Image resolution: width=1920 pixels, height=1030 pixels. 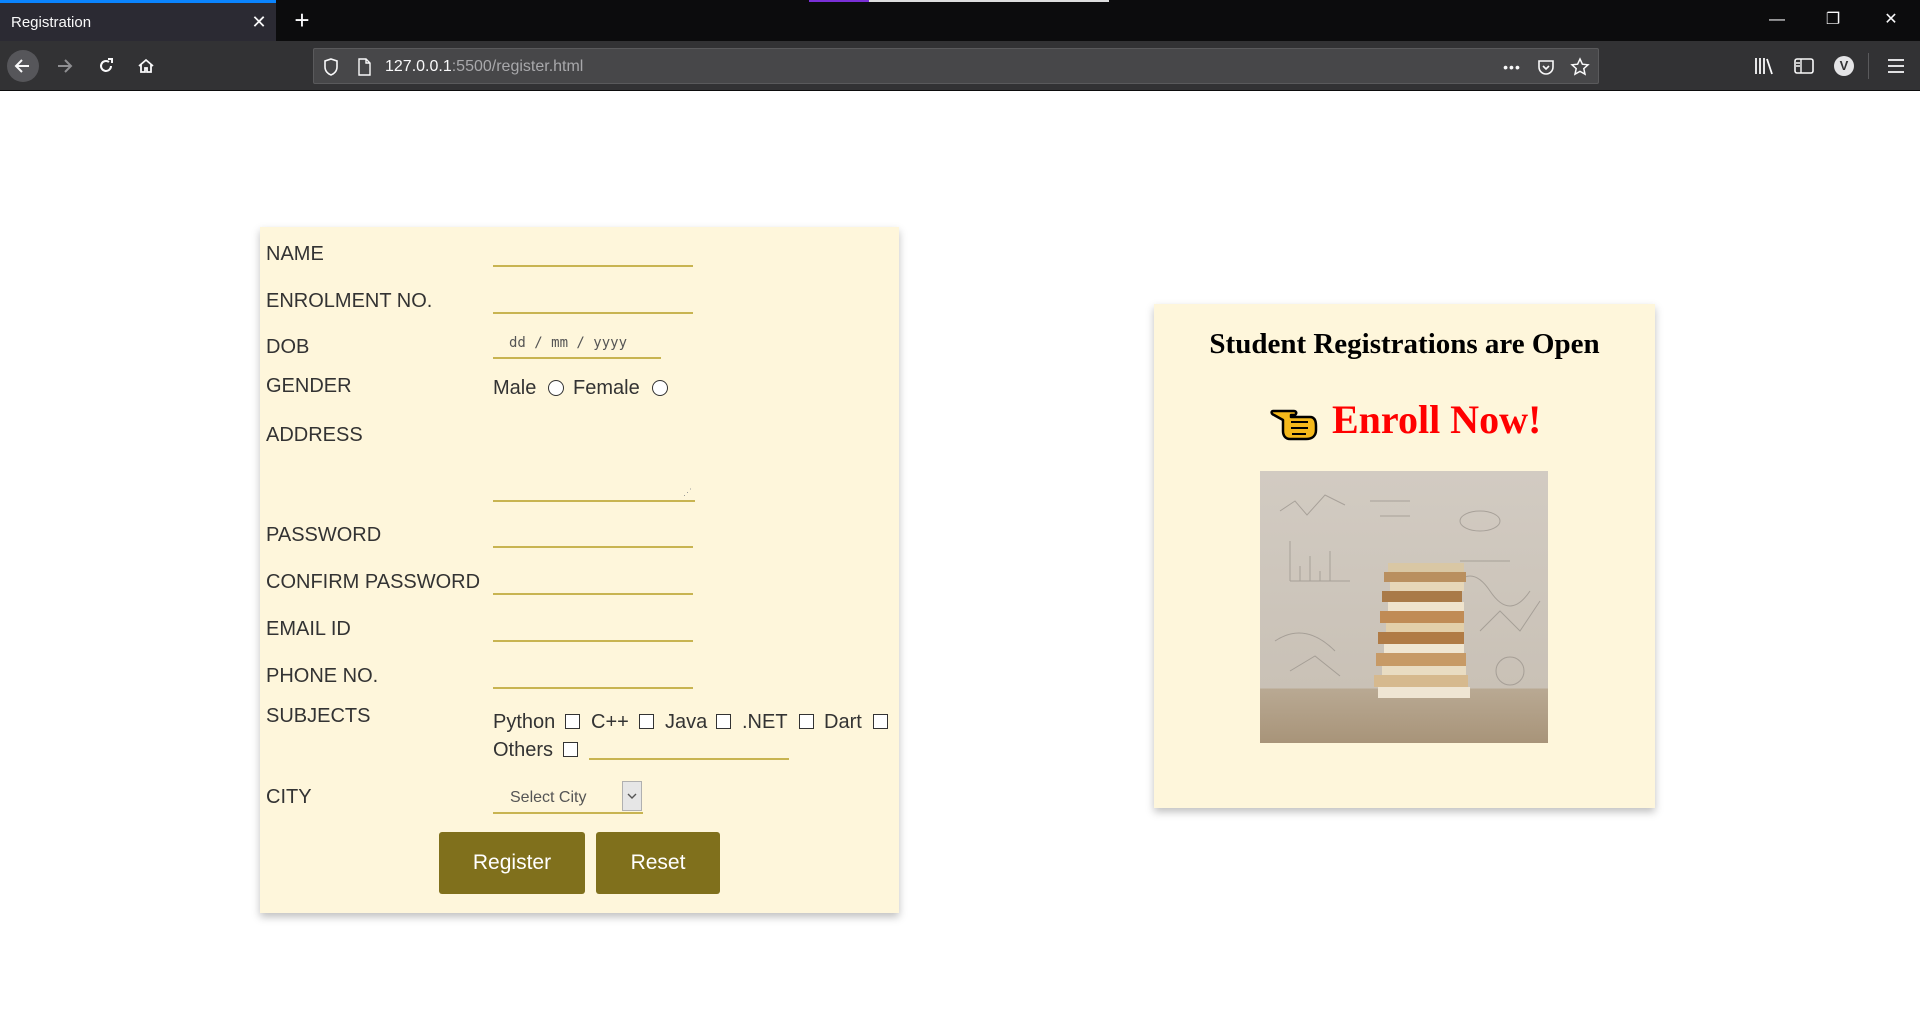 I want to click on address-textarea: ⋰, so click(x=594, y=481).